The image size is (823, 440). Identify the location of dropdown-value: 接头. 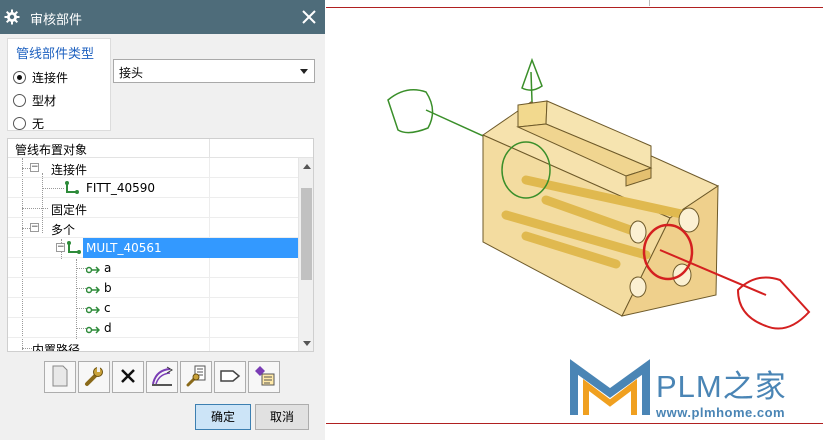
(131, 73).